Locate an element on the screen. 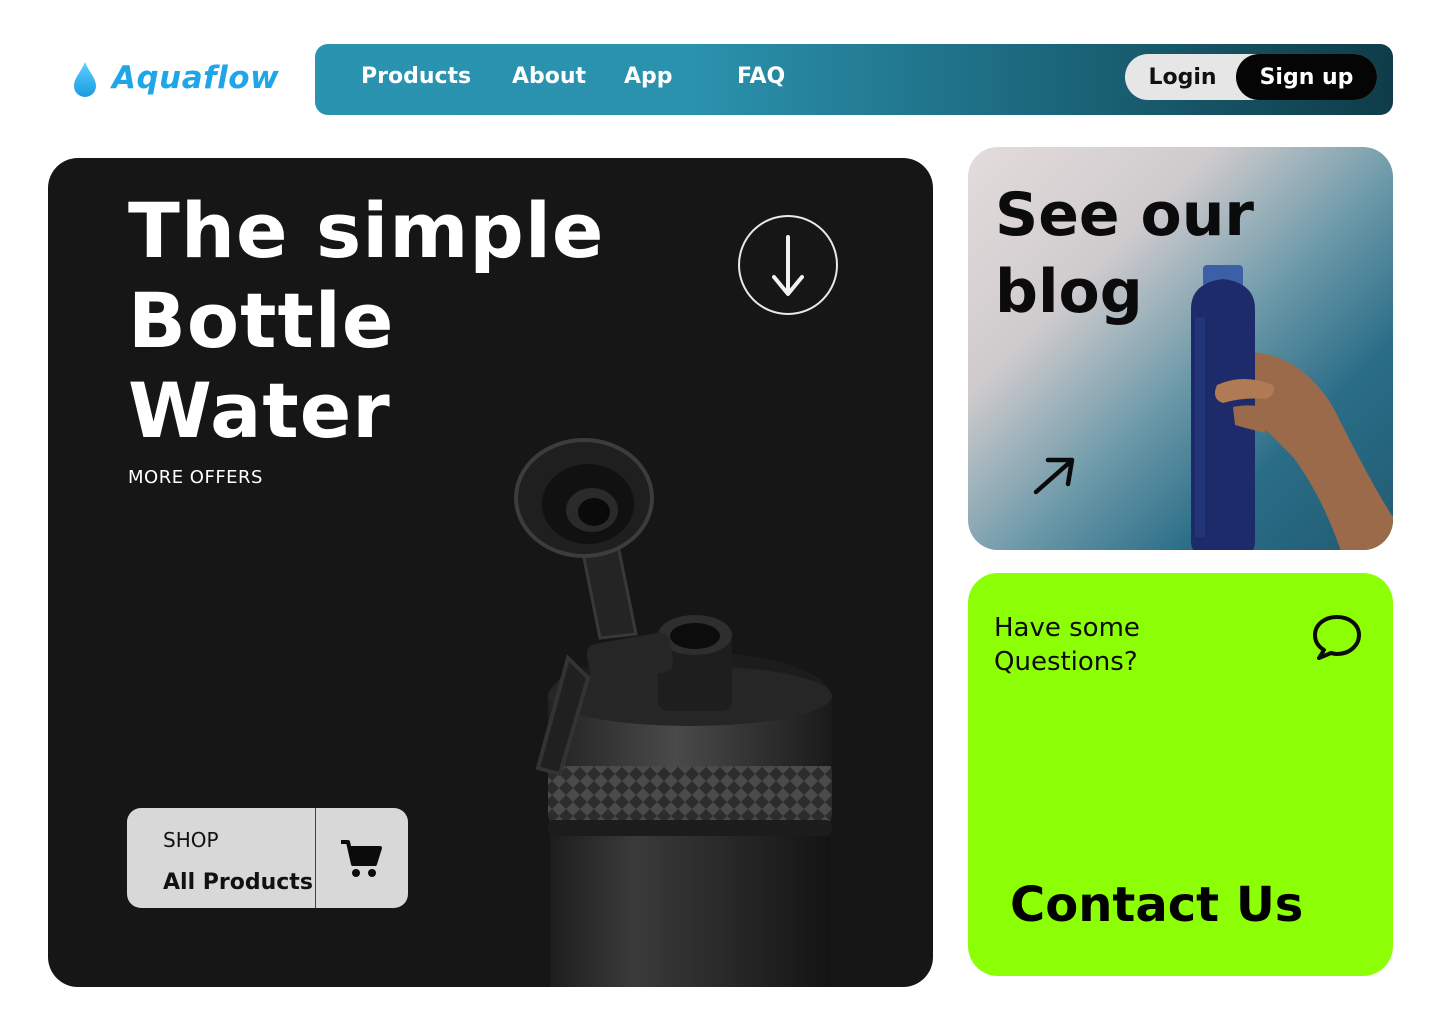 The height and width of the screenshot is (1024, 1440). brand-name: Aquaflow is located at coordinates (196, 78).